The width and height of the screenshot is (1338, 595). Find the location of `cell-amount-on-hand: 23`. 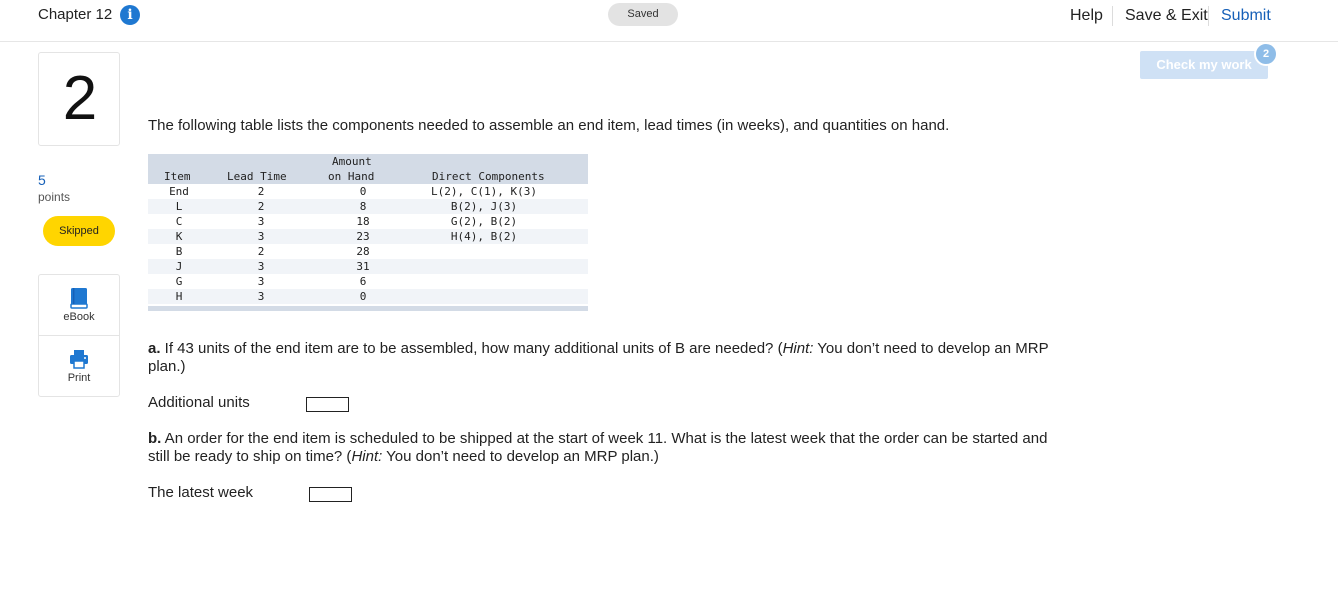

cell-amount-on-hand: 23 is located at coordinates (363, 236).